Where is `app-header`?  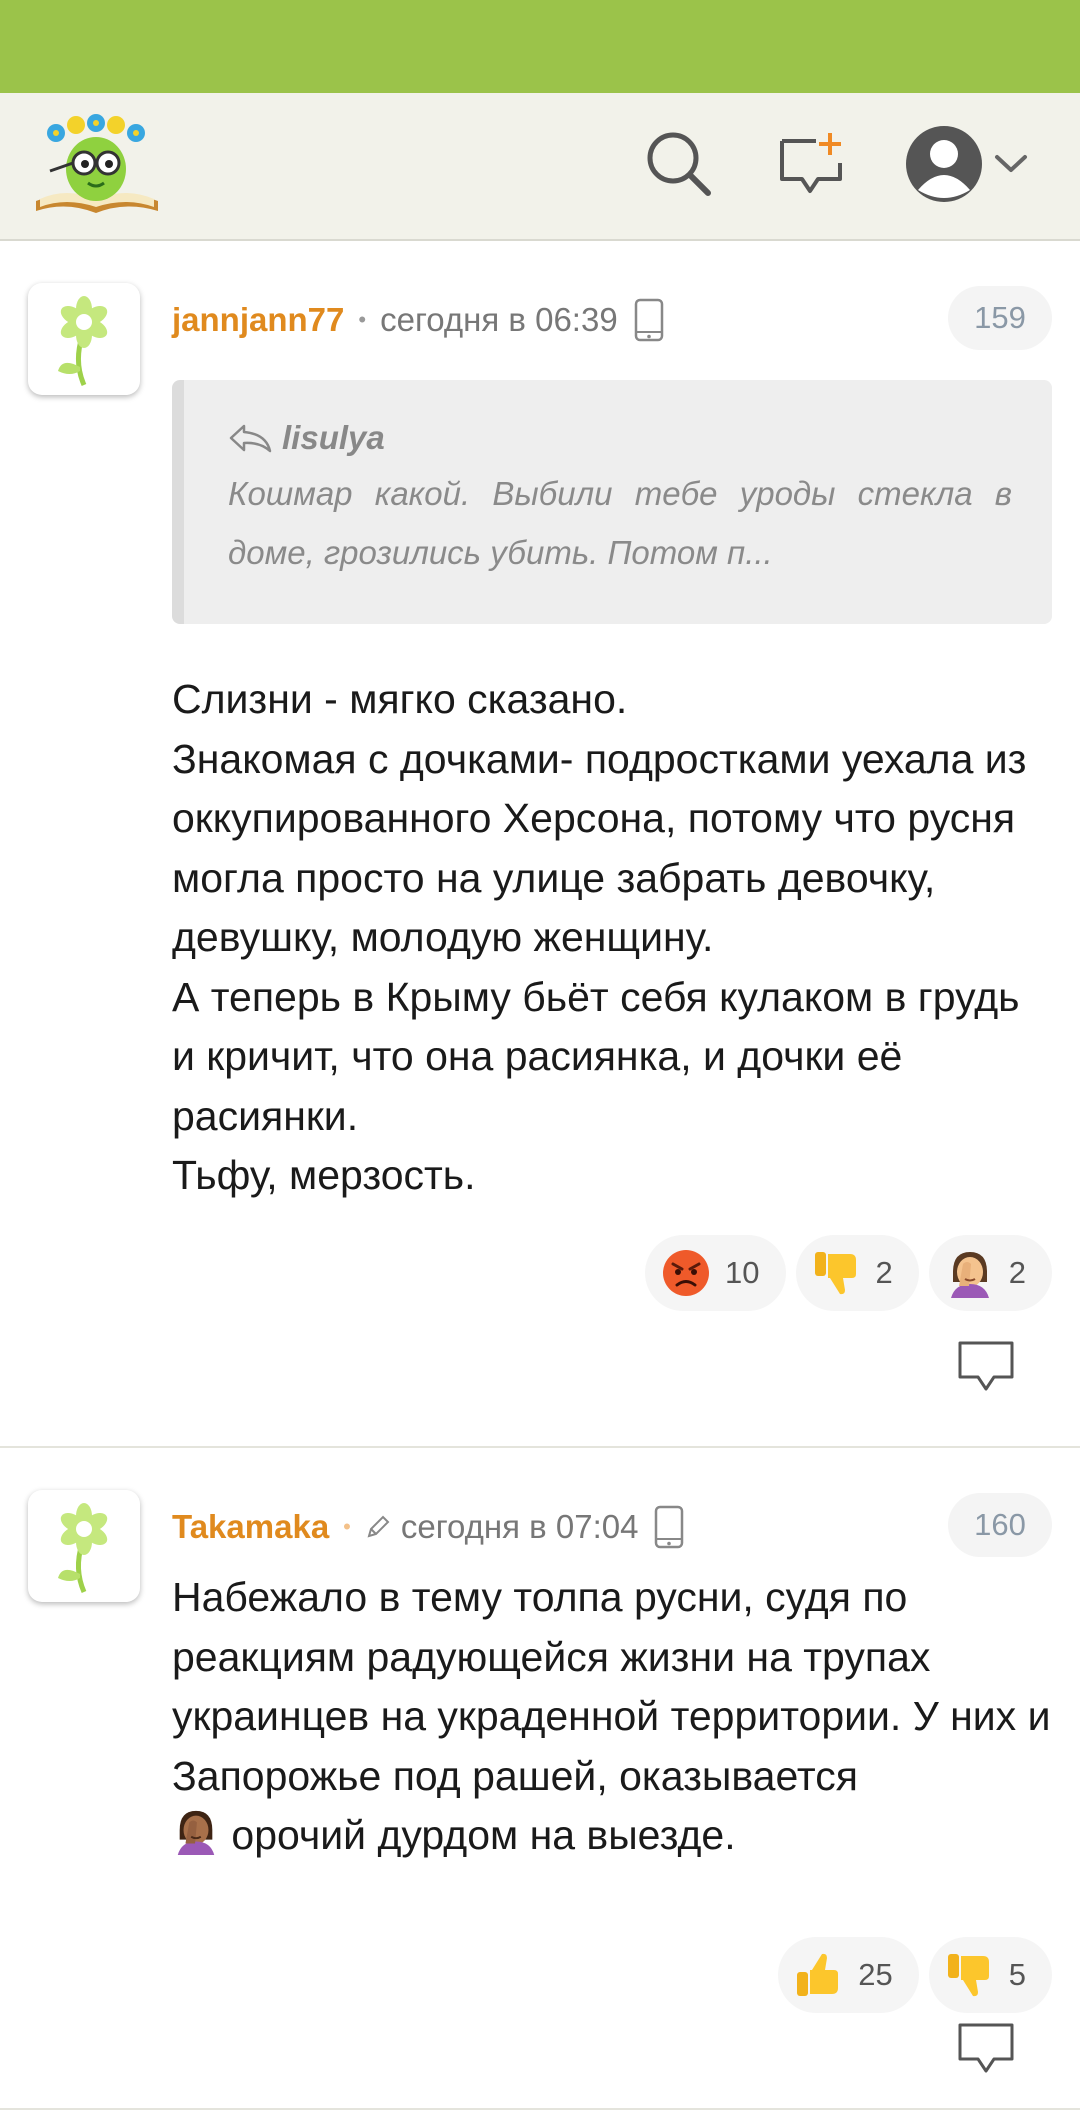 app-header is located at coordinates (540, 167).